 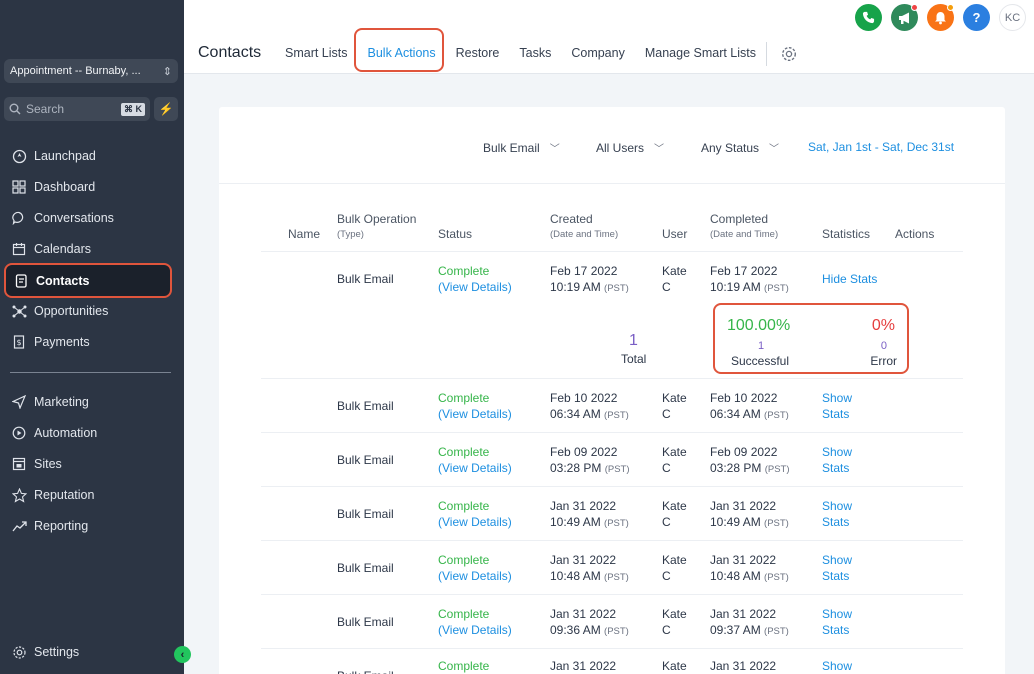 What do you see at coordinates (365, 460) in the screenshot?
I see `row-type: Bulk Email` at bounding box center [365, 460].